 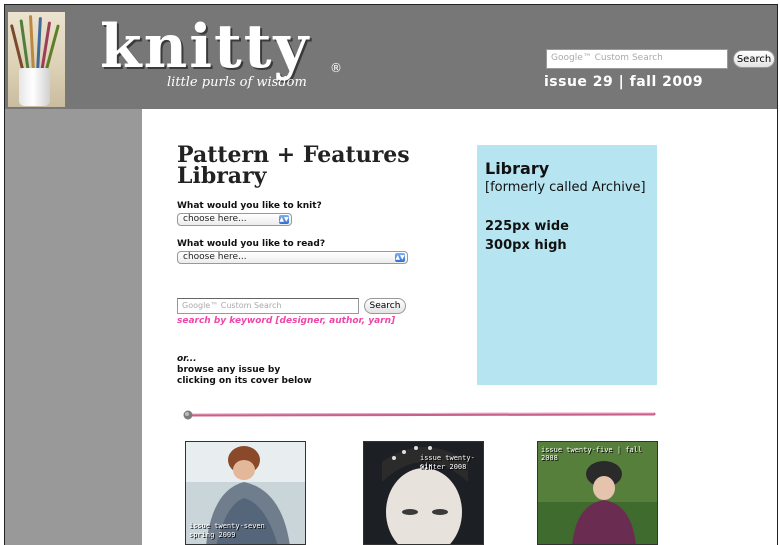 What do you see at coordinates (443, 467) in the screenshot?
I see `cover-26-label-2: winter 2008` at bounding box center [443, 467].